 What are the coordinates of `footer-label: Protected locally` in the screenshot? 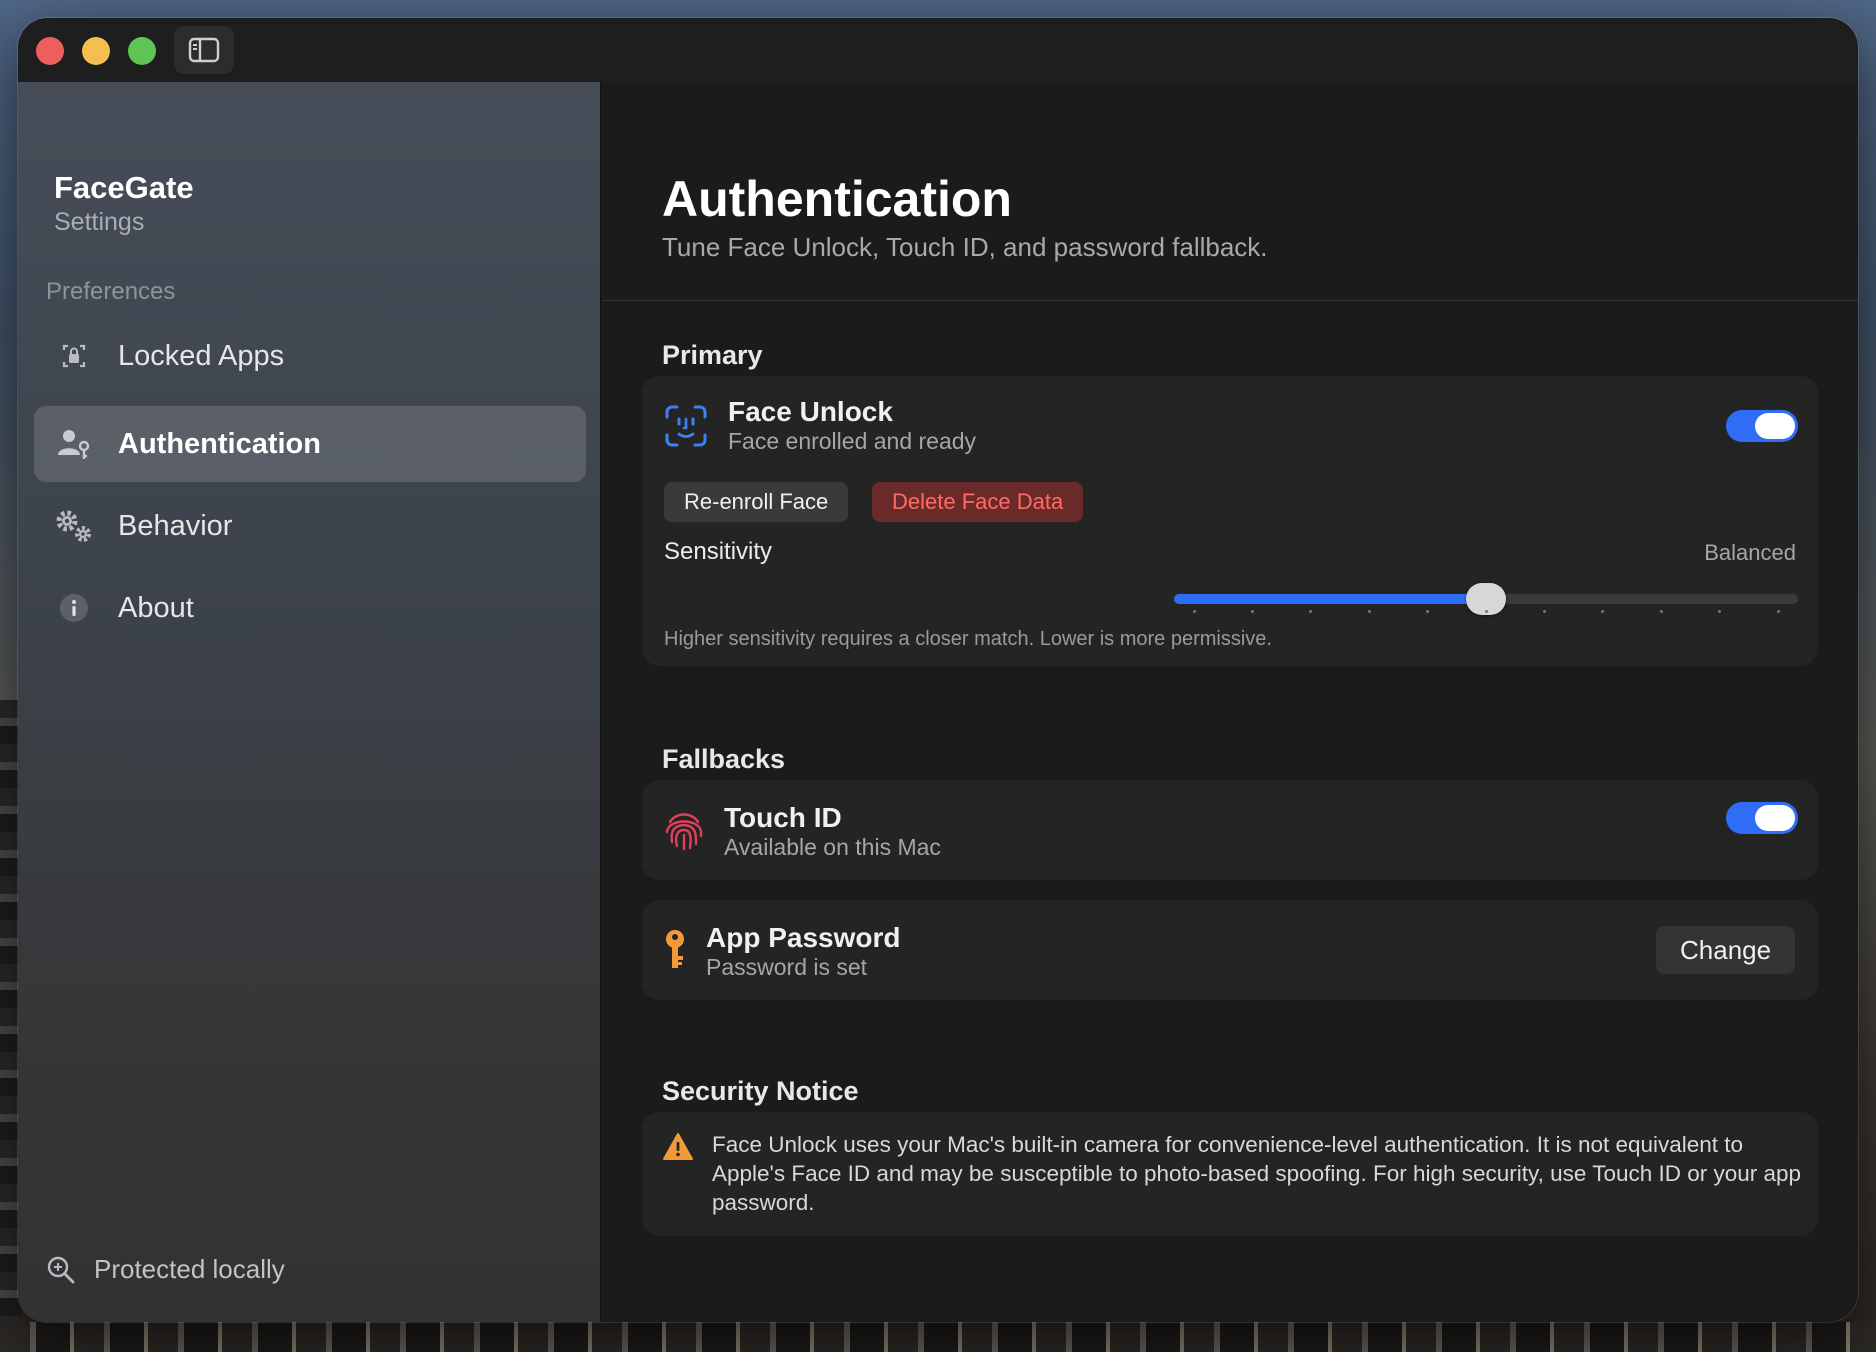 It's located at (189, 1269).